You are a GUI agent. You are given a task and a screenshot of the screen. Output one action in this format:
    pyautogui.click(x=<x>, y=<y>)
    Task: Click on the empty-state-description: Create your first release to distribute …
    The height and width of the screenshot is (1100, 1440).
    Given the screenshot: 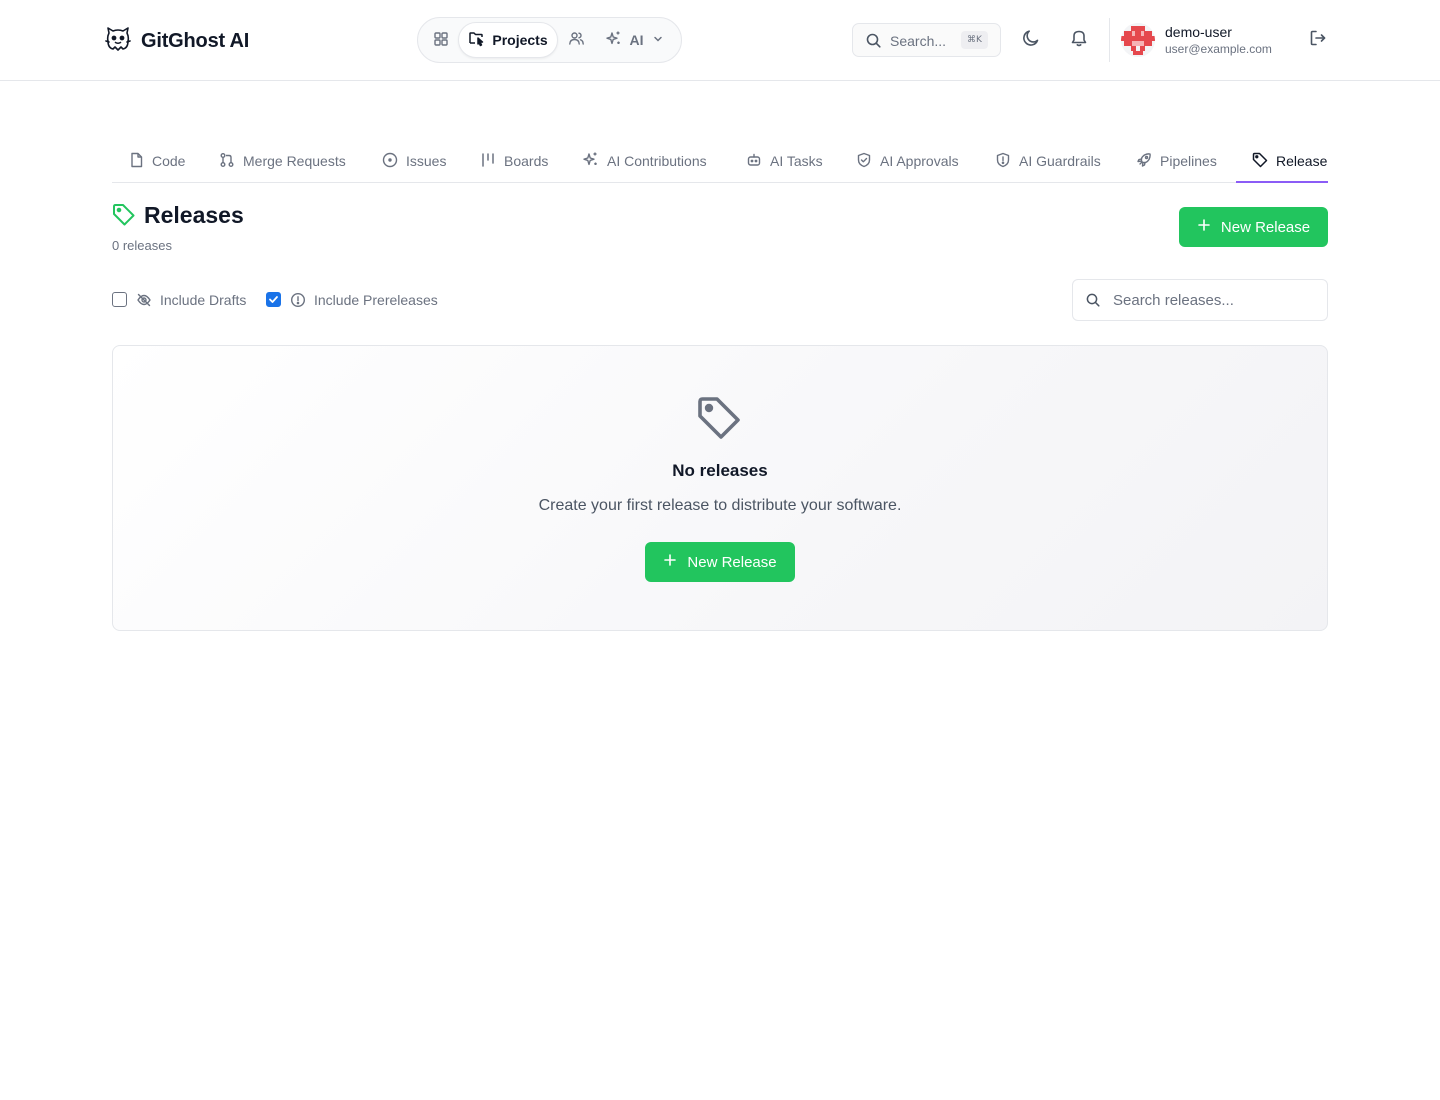 What is the action you would take?
    pyautogui.click(x=720, y=505)
    